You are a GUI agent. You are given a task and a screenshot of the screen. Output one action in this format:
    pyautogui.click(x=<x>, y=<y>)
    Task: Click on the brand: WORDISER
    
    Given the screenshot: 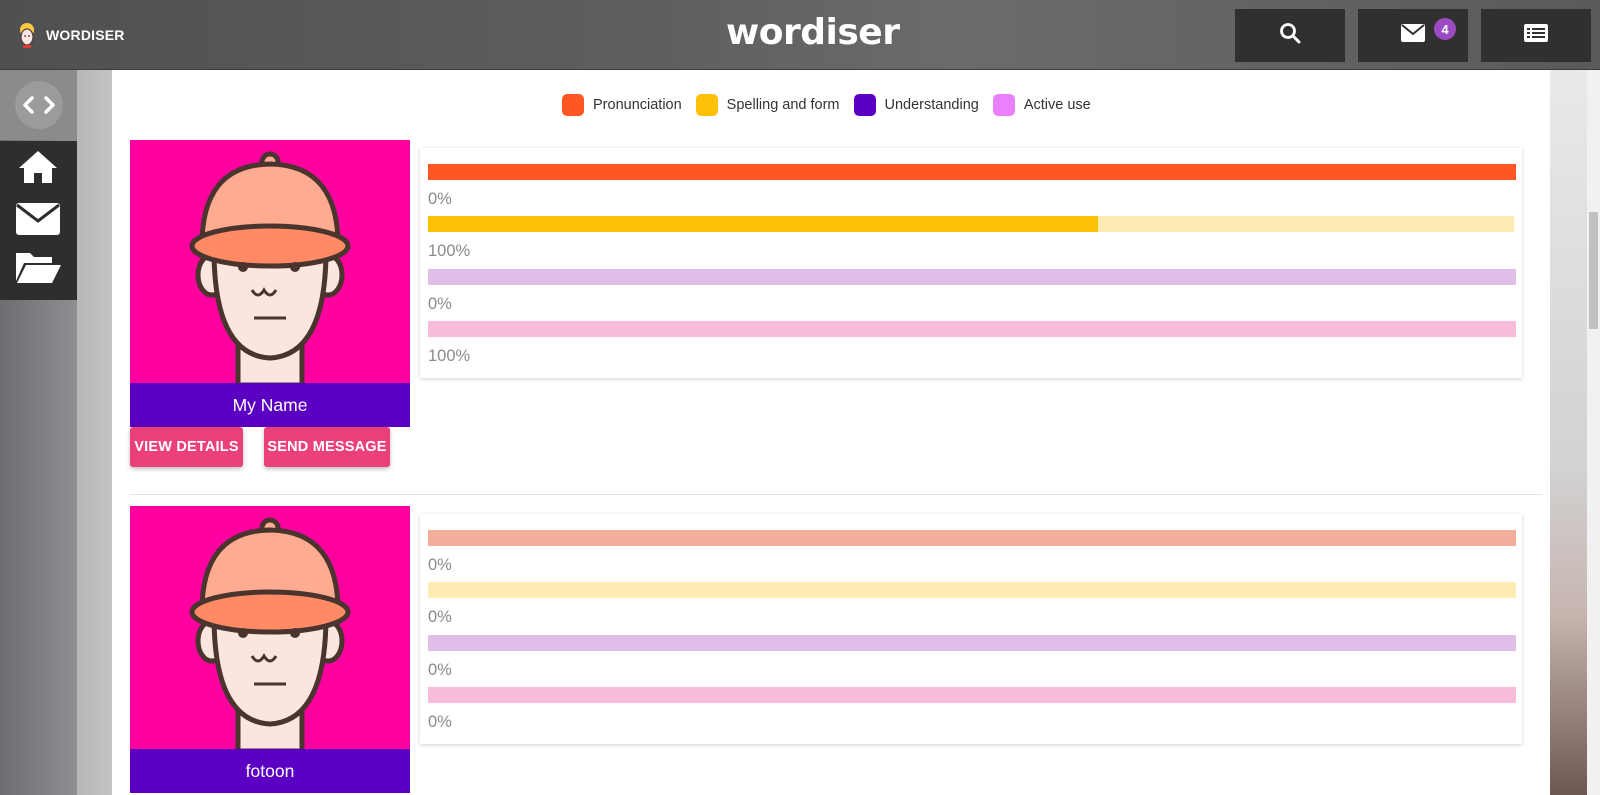 What is the action you would take?
    pyautogui.click(x=71, y=35)
    